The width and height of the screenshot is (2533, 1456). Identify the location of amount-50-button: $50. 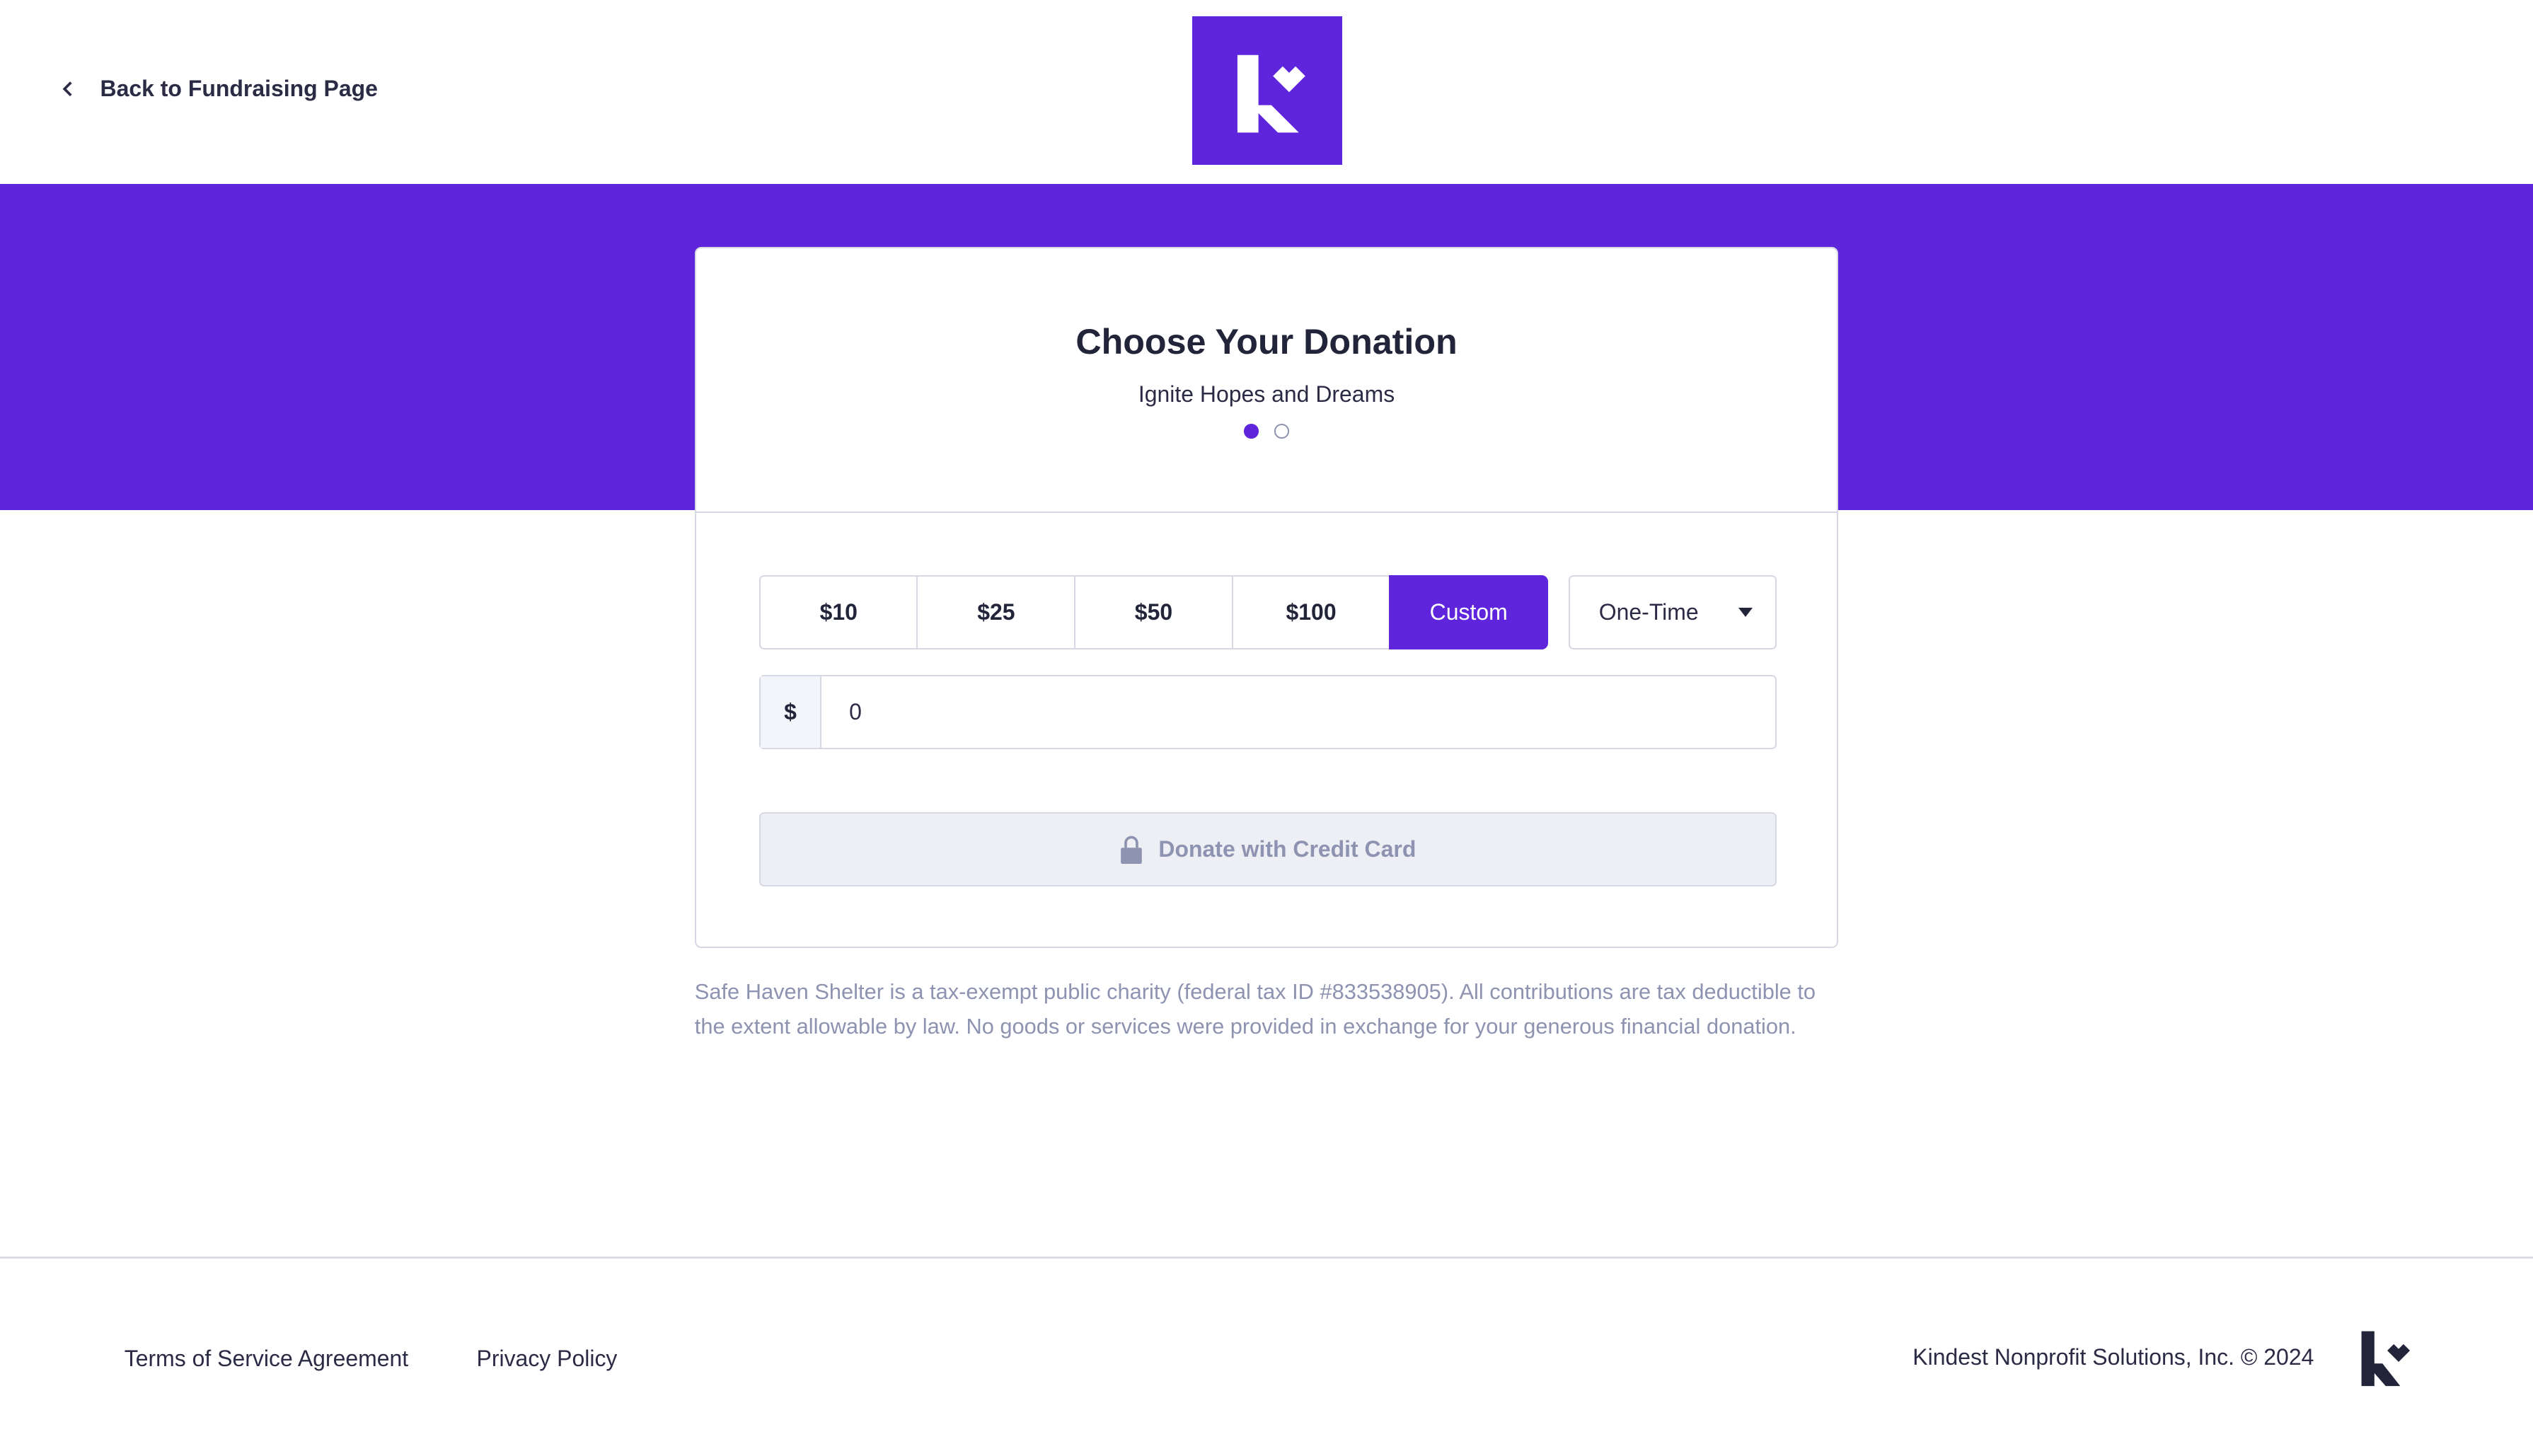
(1153, 611).